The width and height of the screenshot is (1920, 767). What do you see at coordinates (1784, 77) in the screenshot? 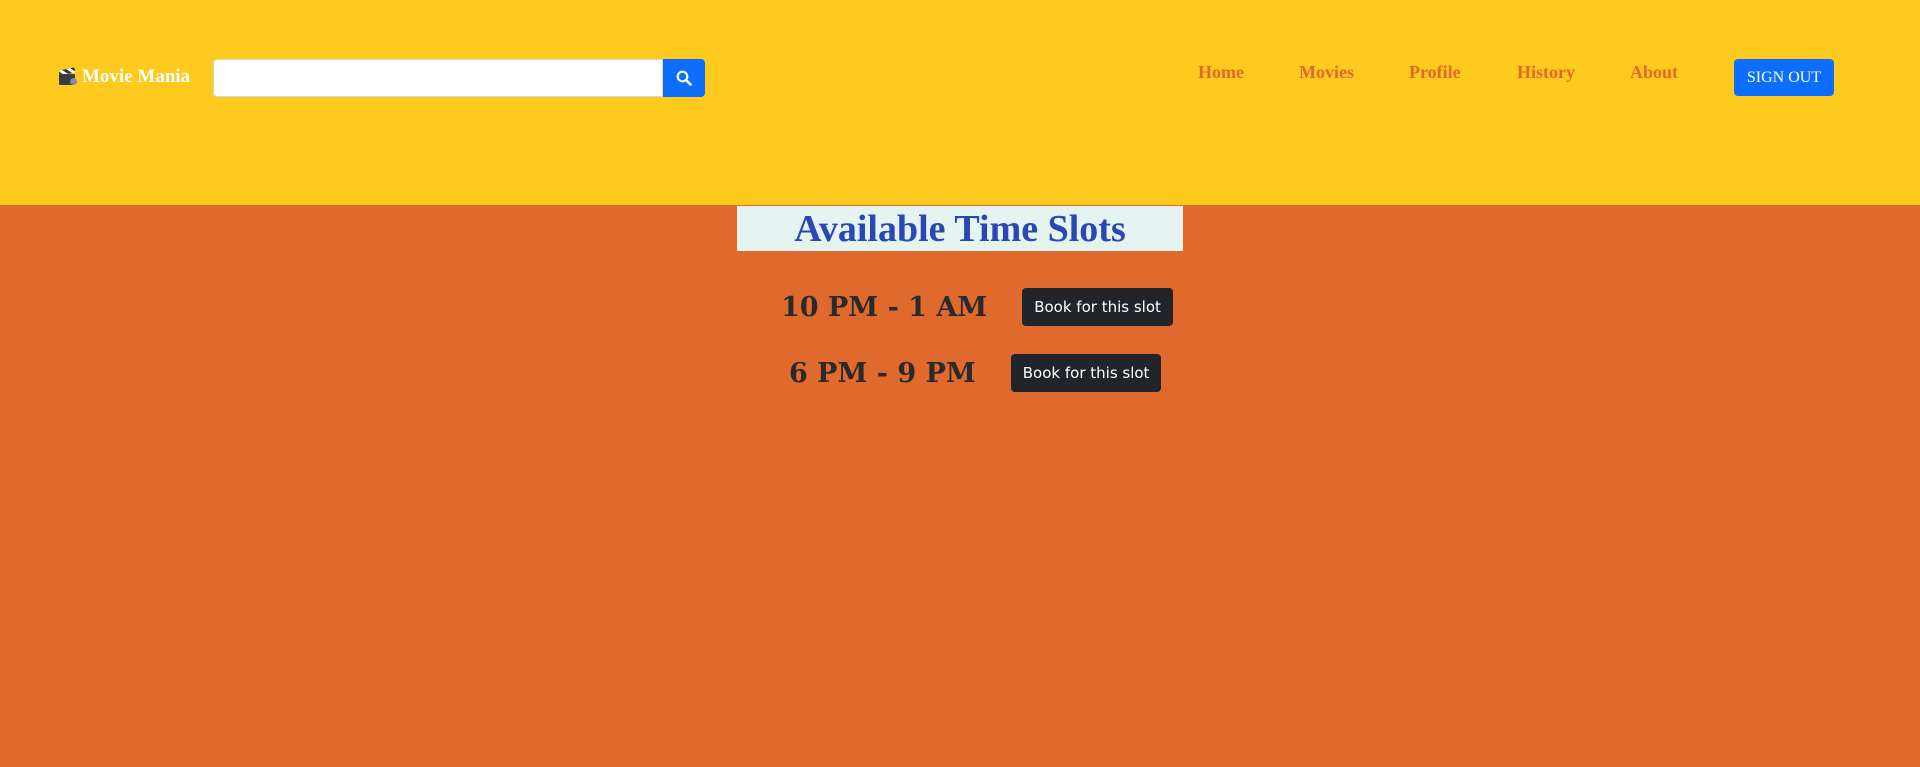
I see `sign-out-button: SIGN OUT` at bounding box center [1784, 77].